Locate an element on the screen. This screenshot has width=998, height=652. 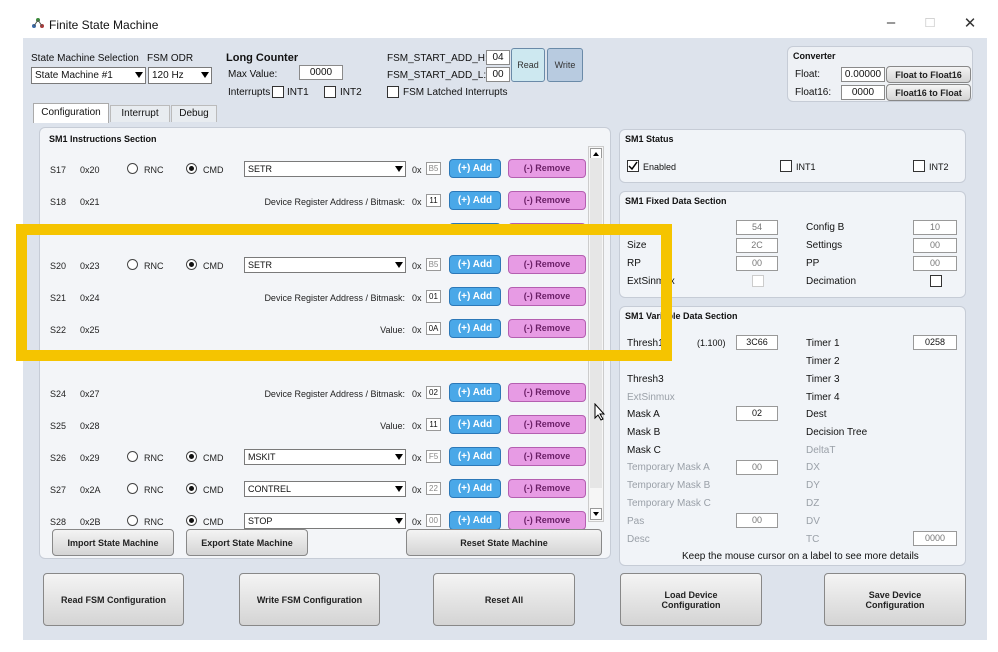
max-value-field: 0000 is located at coordinates (321, 72).